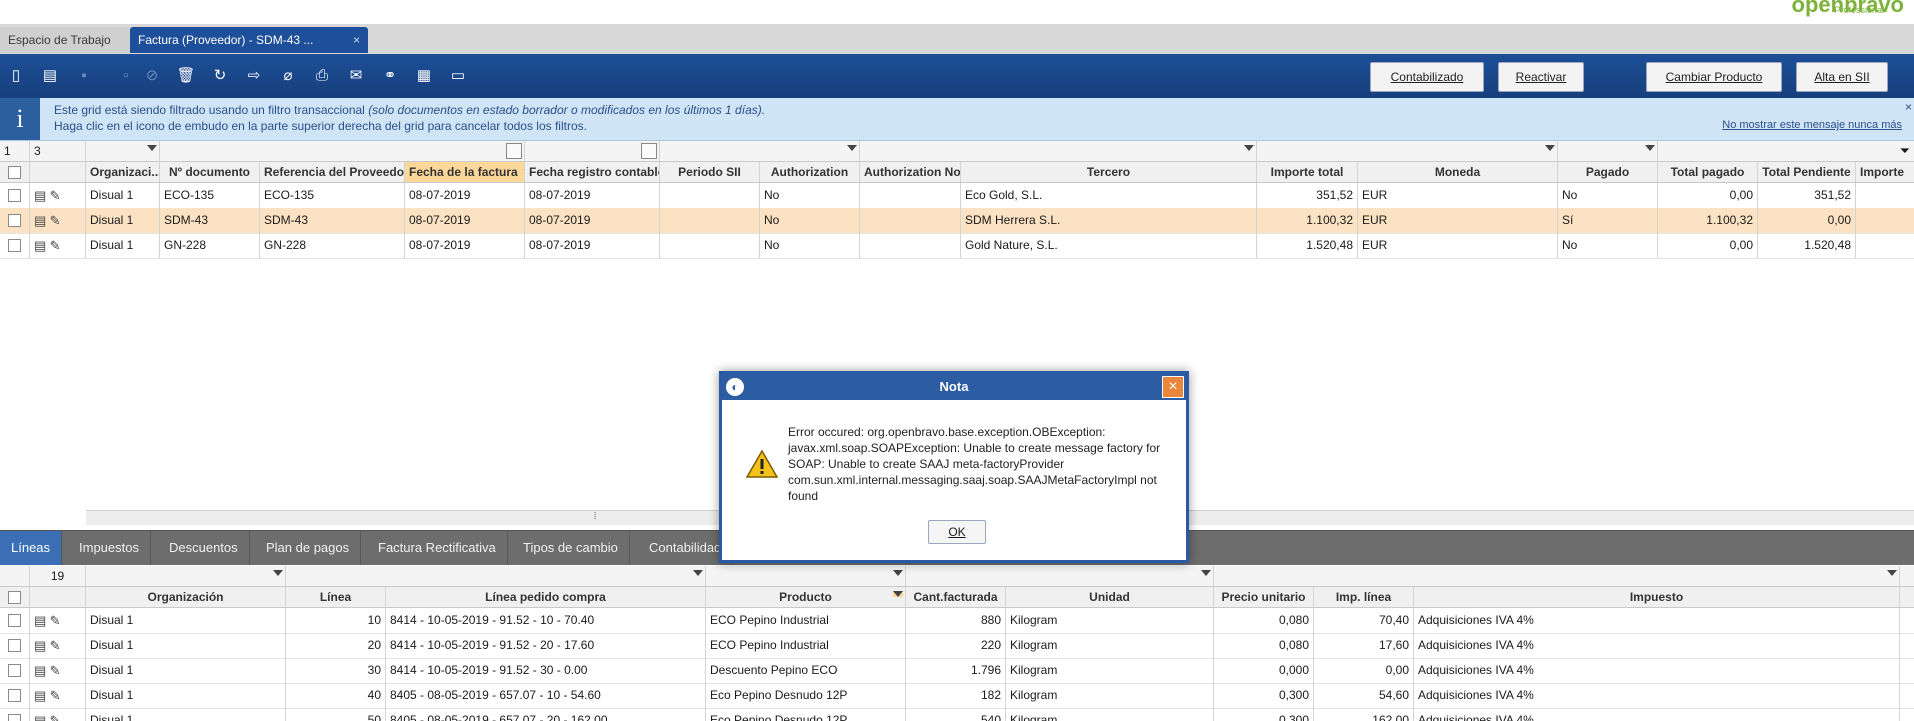  What do you see at coordinates (186, 576) in the screenshot?
I see `filter-lower-org` at bounding box center [186, 576].